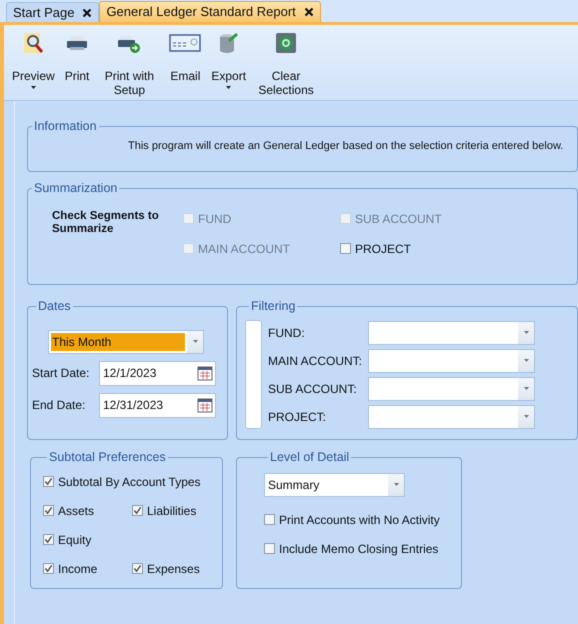  Describe the element at coordinates (334, 484) in the screenshot. I see `dropdown: Summary` at that location.